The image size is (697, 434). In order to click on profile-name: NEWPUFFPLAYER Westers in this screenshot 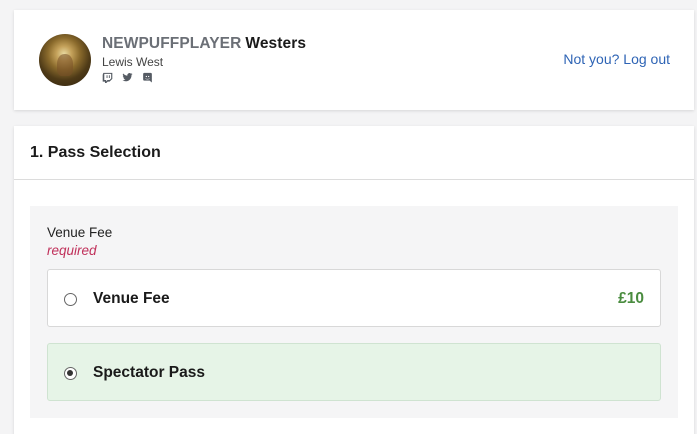, I will do `click(204, 44)`.